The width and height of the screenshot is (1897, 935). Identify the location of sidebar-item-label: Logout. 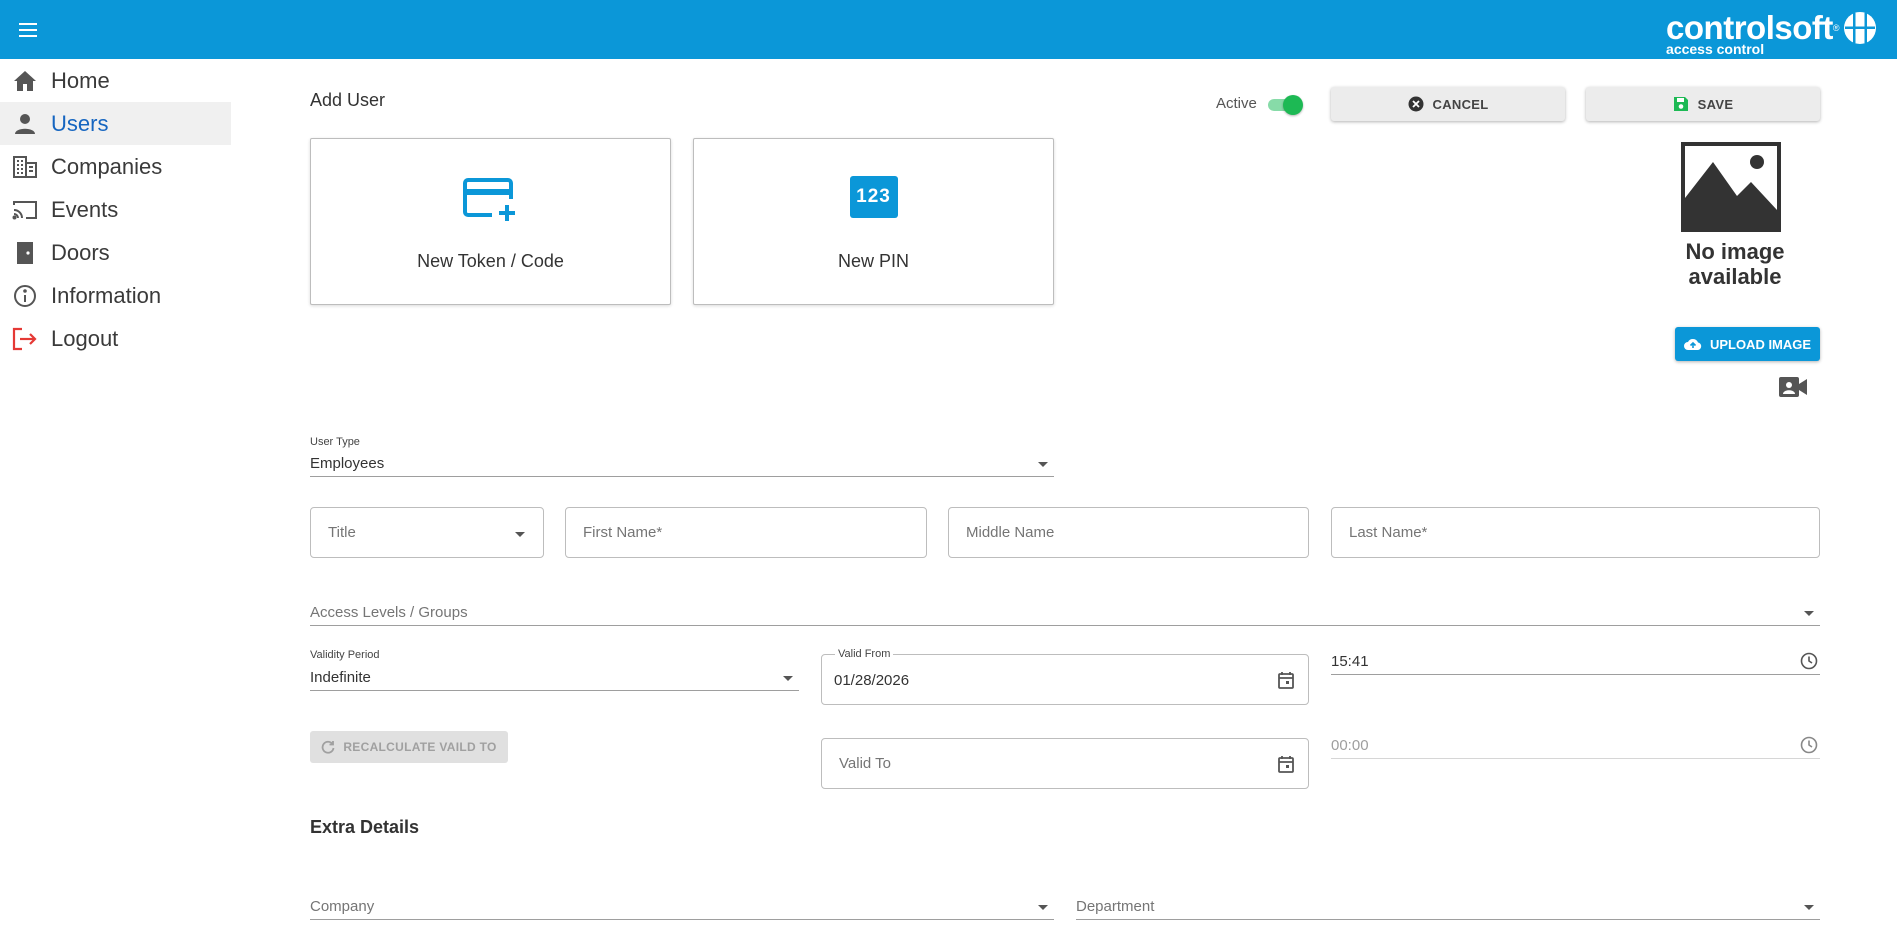
(85, 338).